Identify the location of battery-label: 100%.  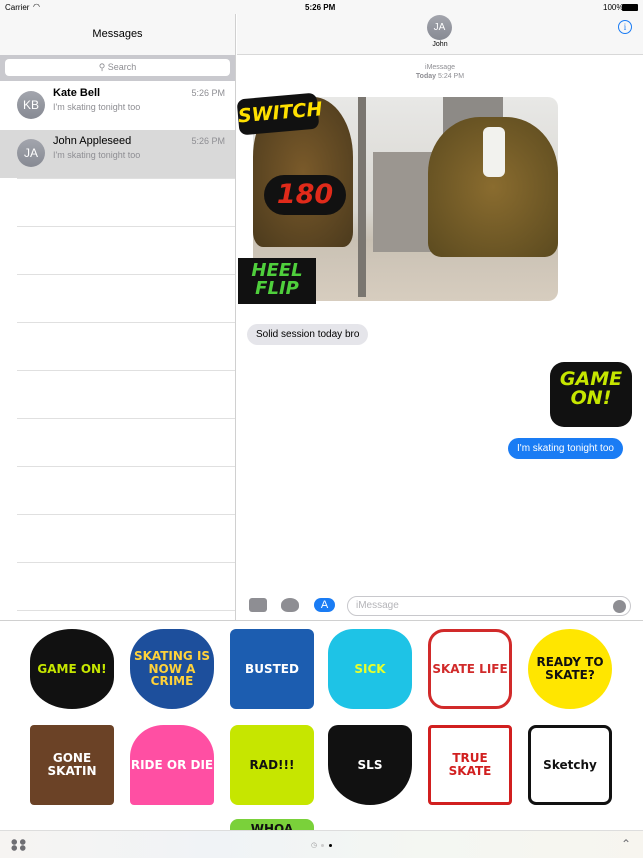
(613, 7).